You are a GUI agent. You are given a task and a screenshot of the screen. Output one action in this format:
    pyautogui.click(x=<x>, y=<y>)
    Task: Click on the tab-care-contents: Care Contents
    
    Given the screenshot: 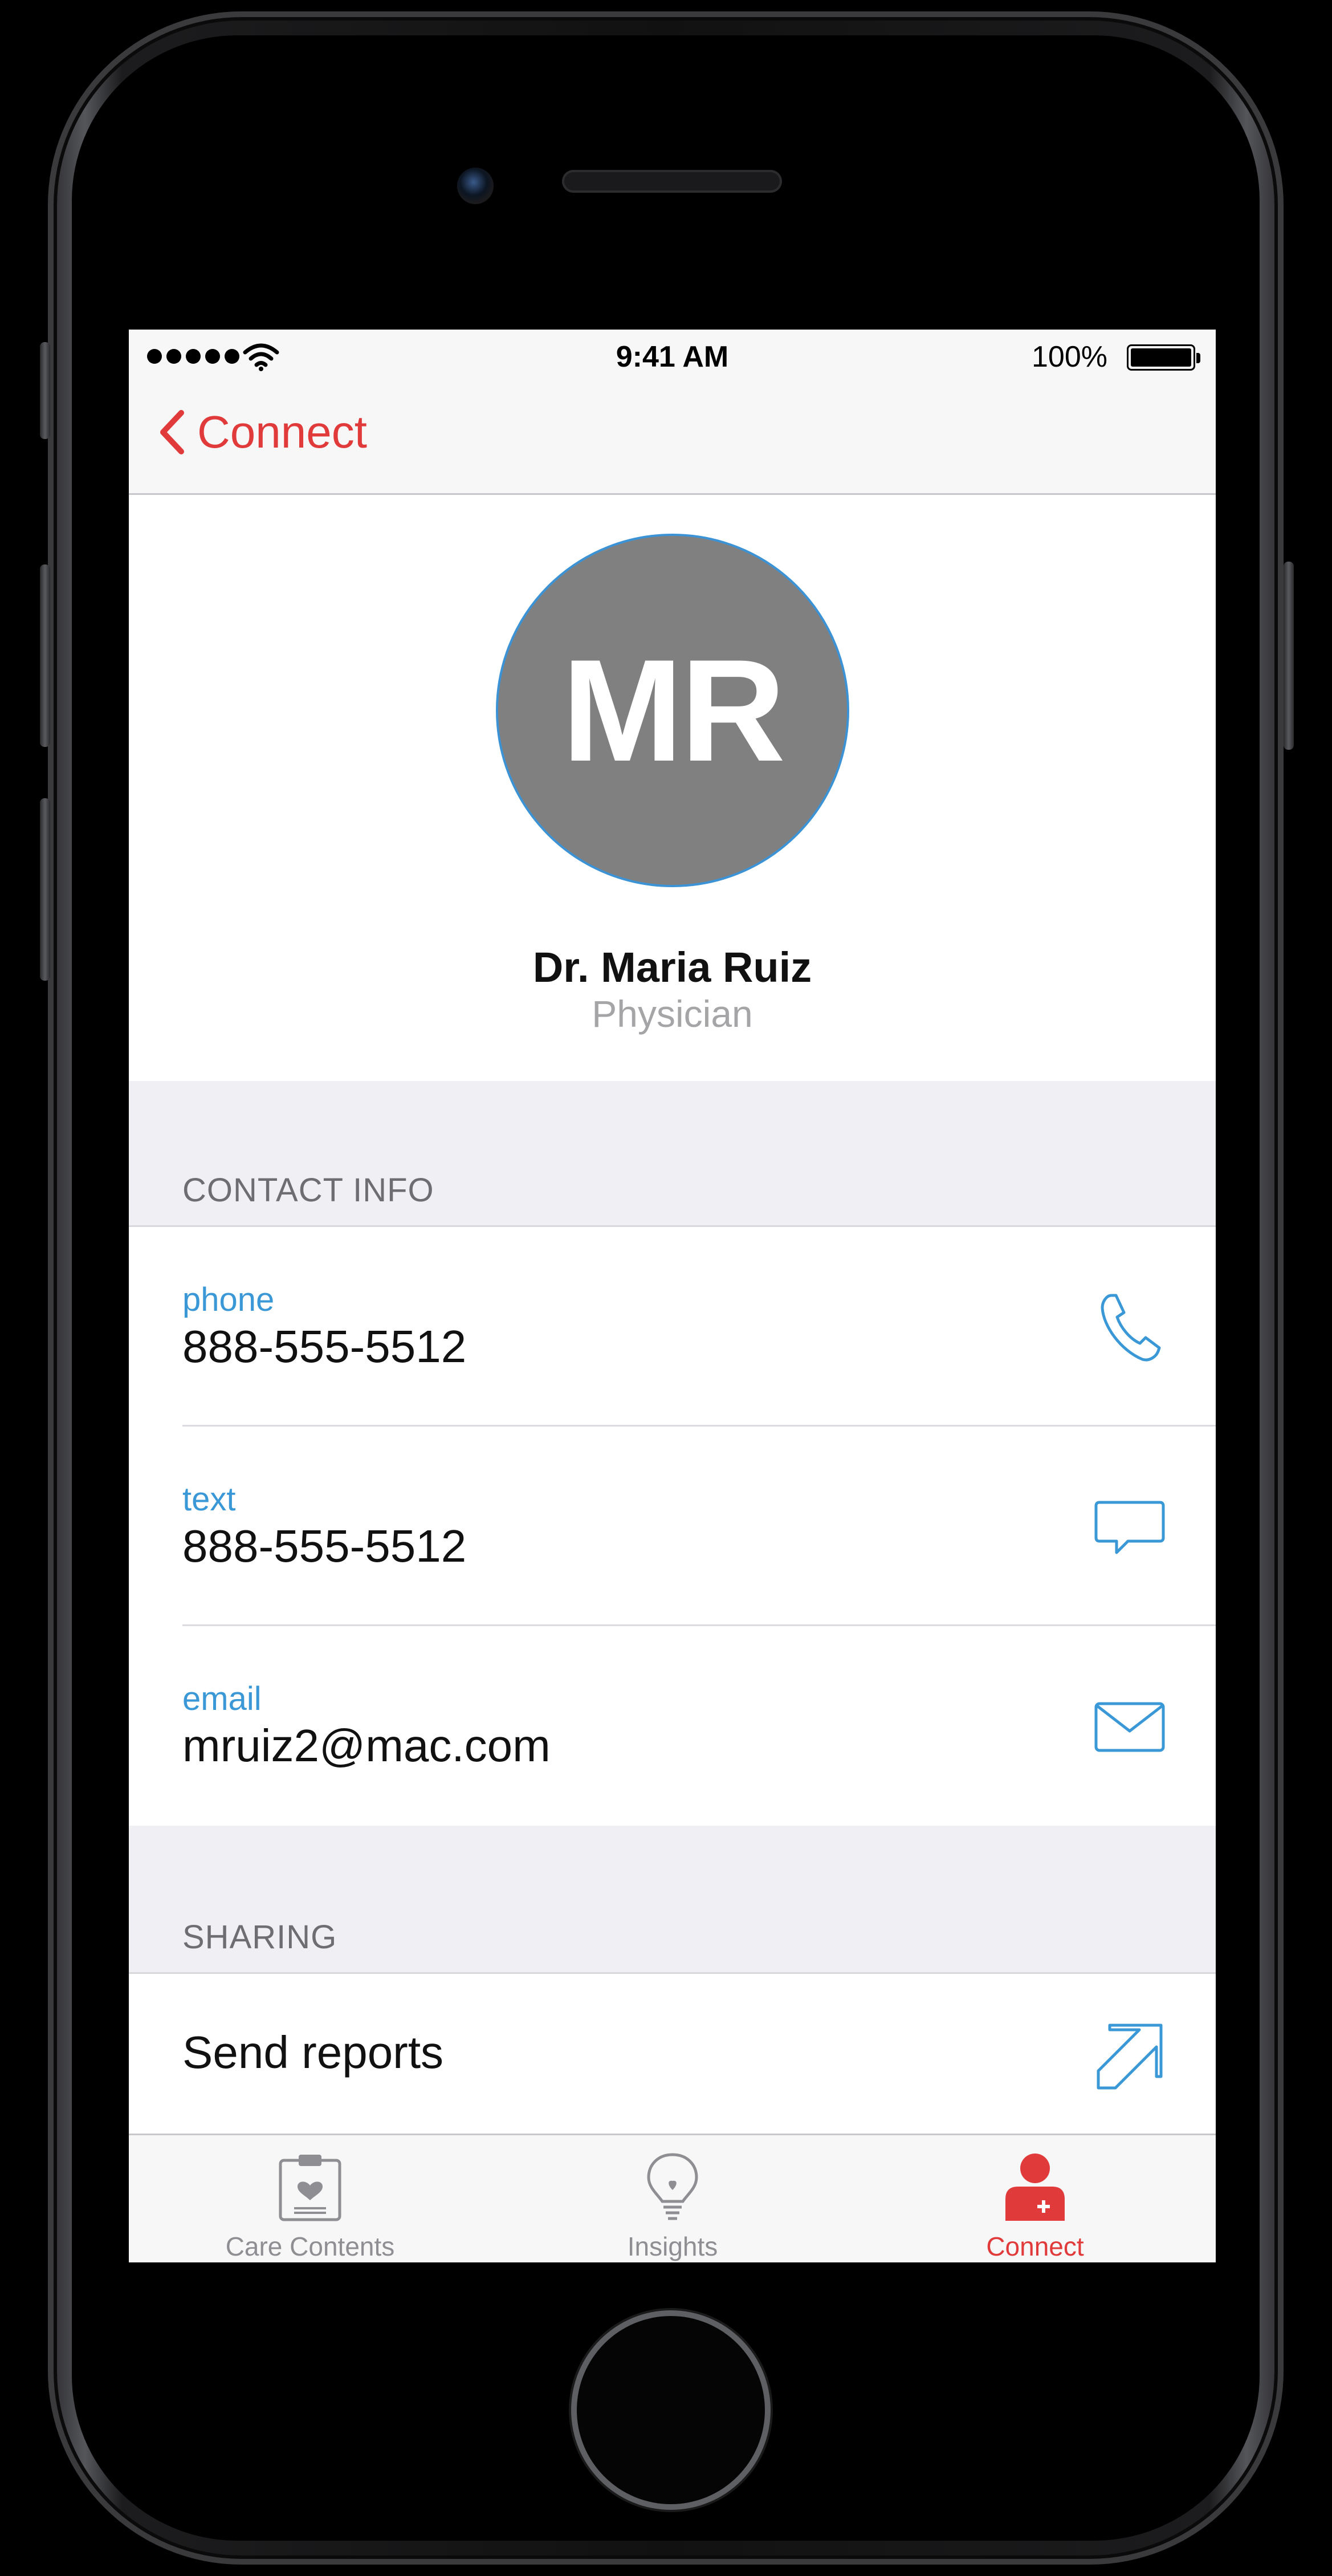 What is the action you would take?
    pyautogui.click(x=310, y=2198)
    